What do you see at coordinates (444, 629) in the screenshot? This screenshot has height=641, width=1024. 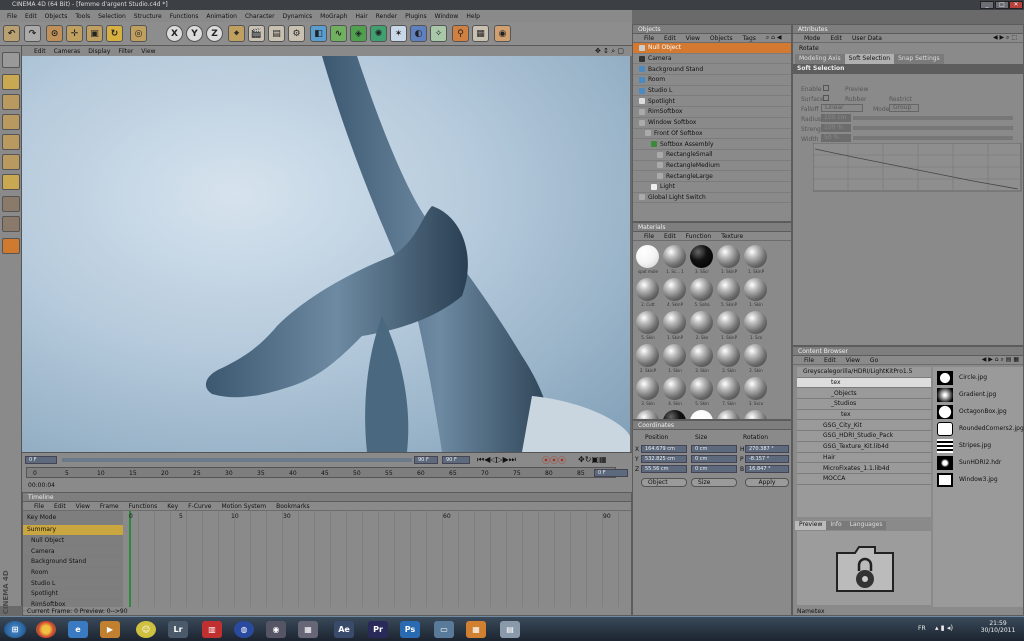 I see `monitor-icon: ▭` at bounding box center [444, 629].